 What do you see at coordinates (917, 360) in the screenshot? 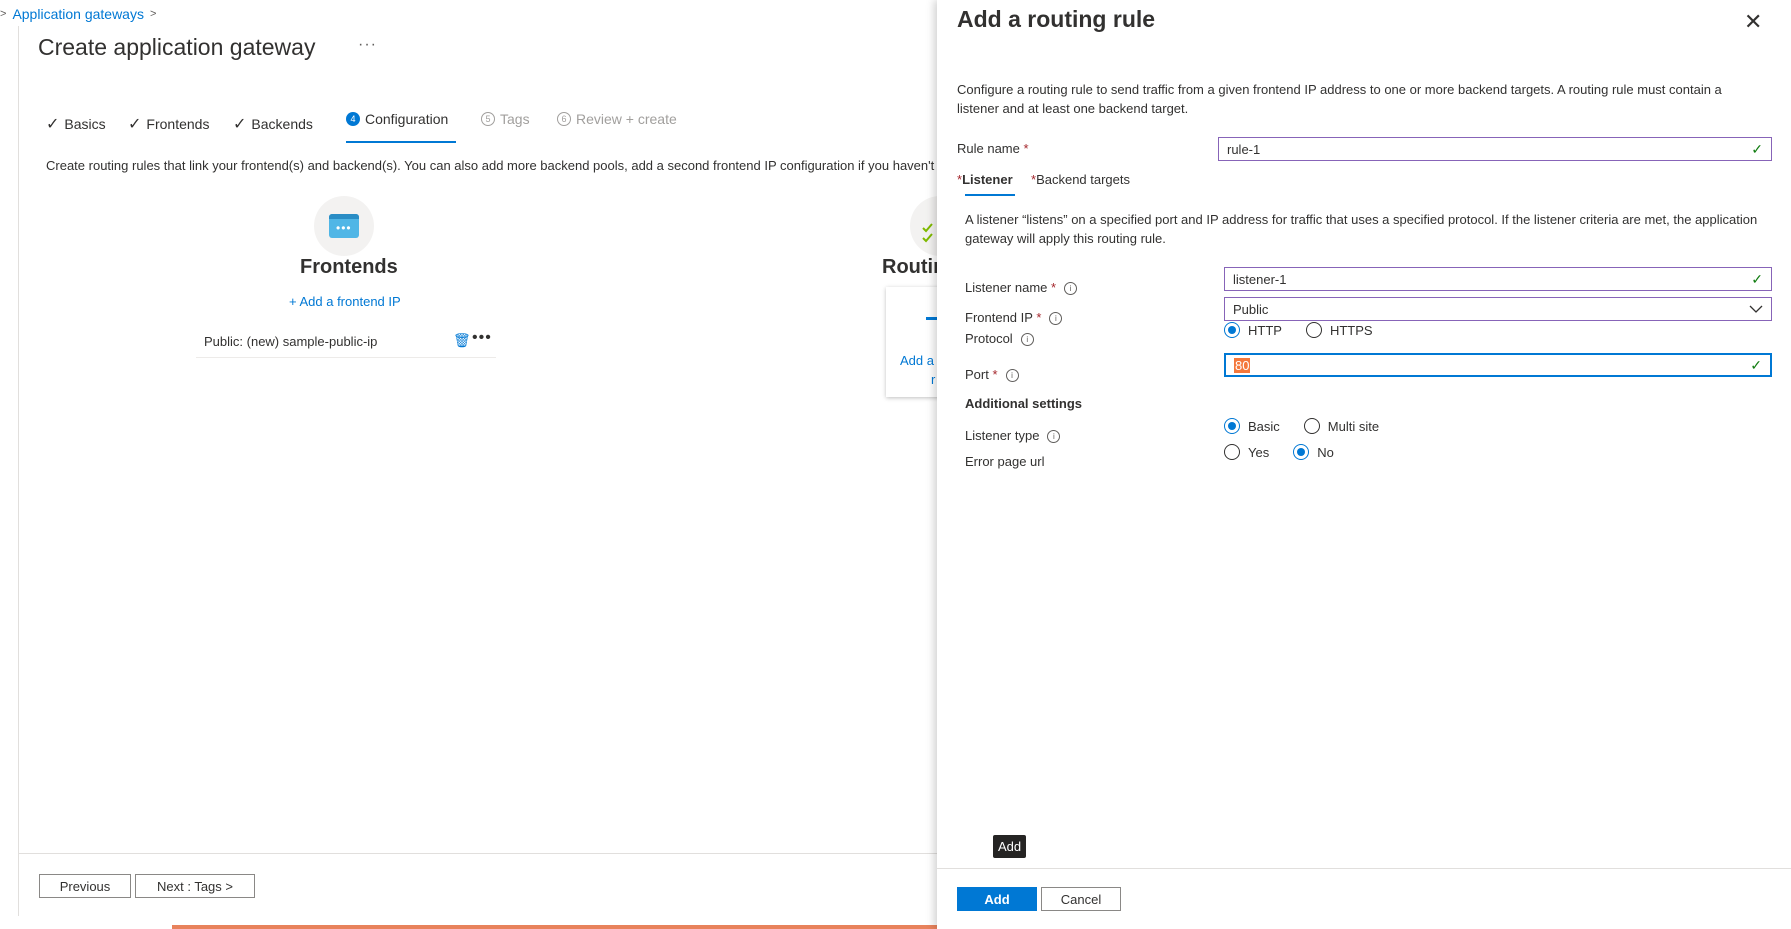
I see `add-routing-rule-text: Add a` at bounding box center [917, 360].